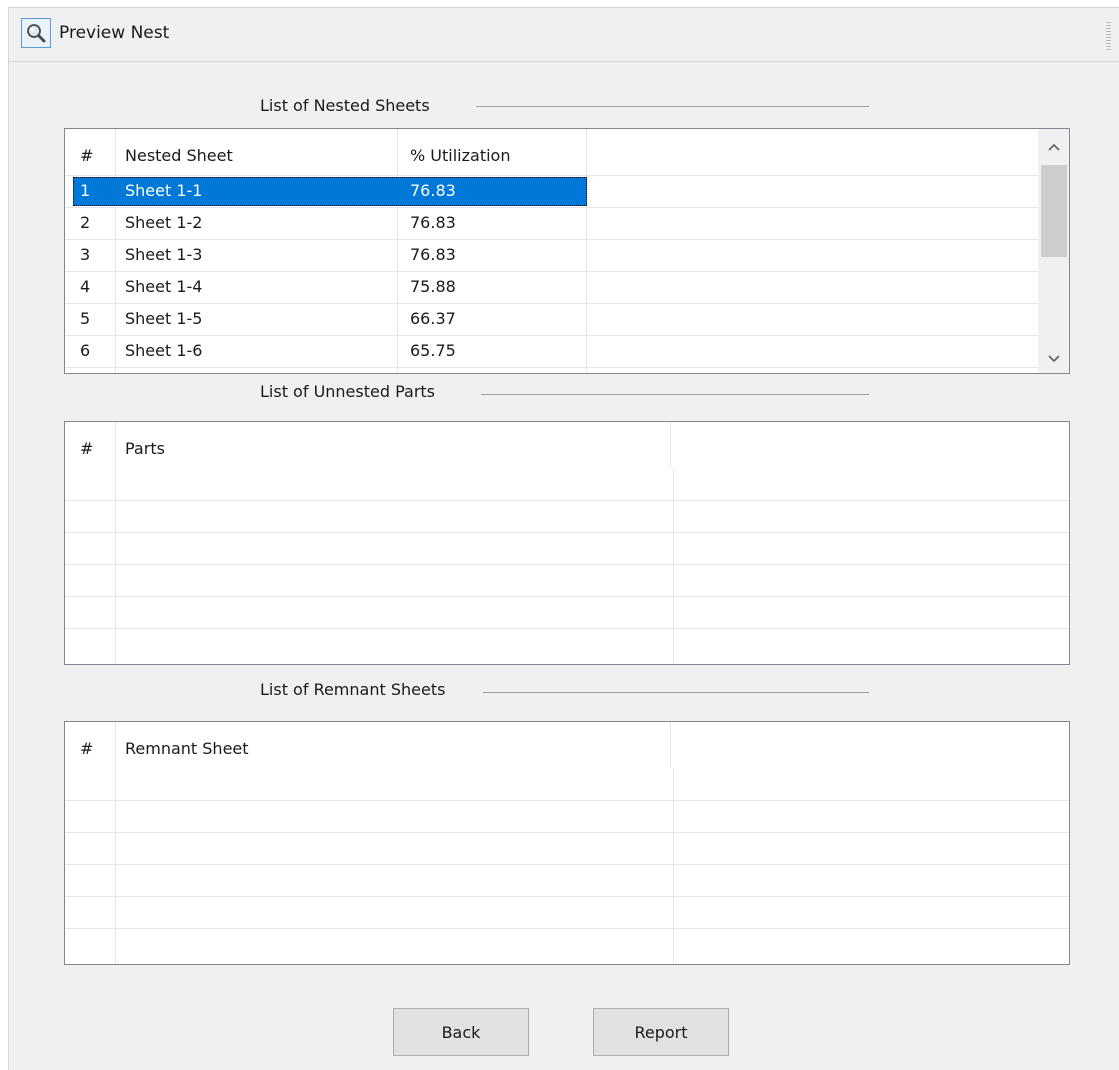 The image size is (1119, 1070). What do you see at coordinates (145, 448) in the screenshot?
I see `column-header-parts: Parts` at bounding box center [145, 448].